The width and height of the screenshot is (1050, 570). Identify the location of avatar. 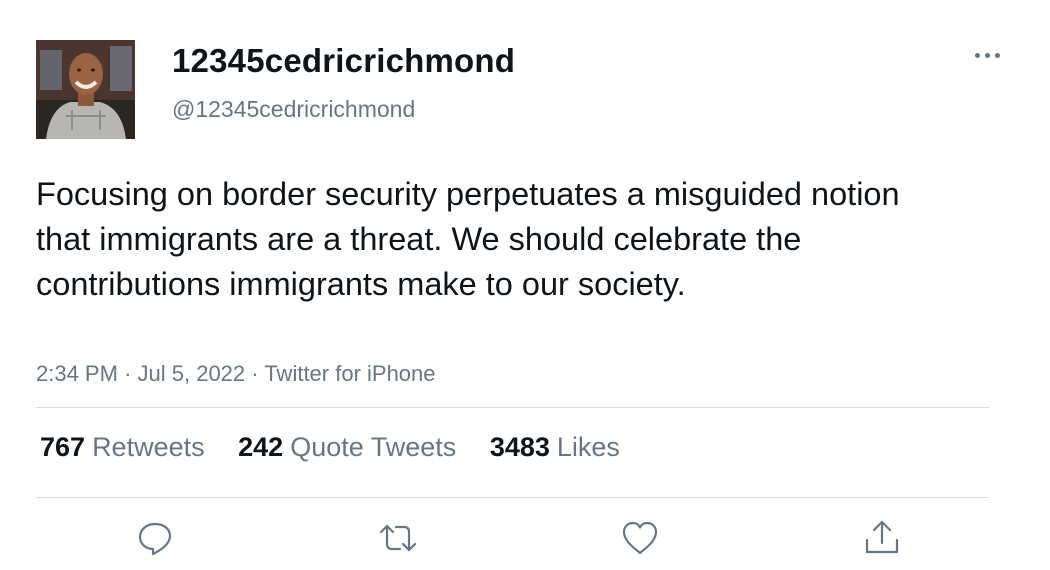
(85, 89).